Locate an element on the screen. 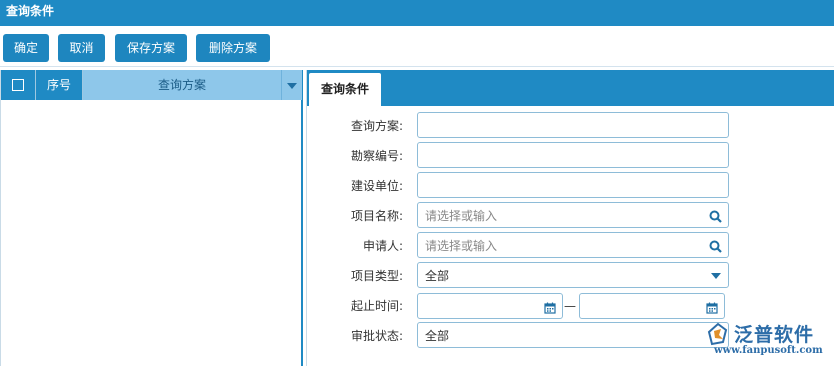 The height and width of the screenshot is (366, 834). save-plan-button: 保存方案 is located at coordinates (151, 48).